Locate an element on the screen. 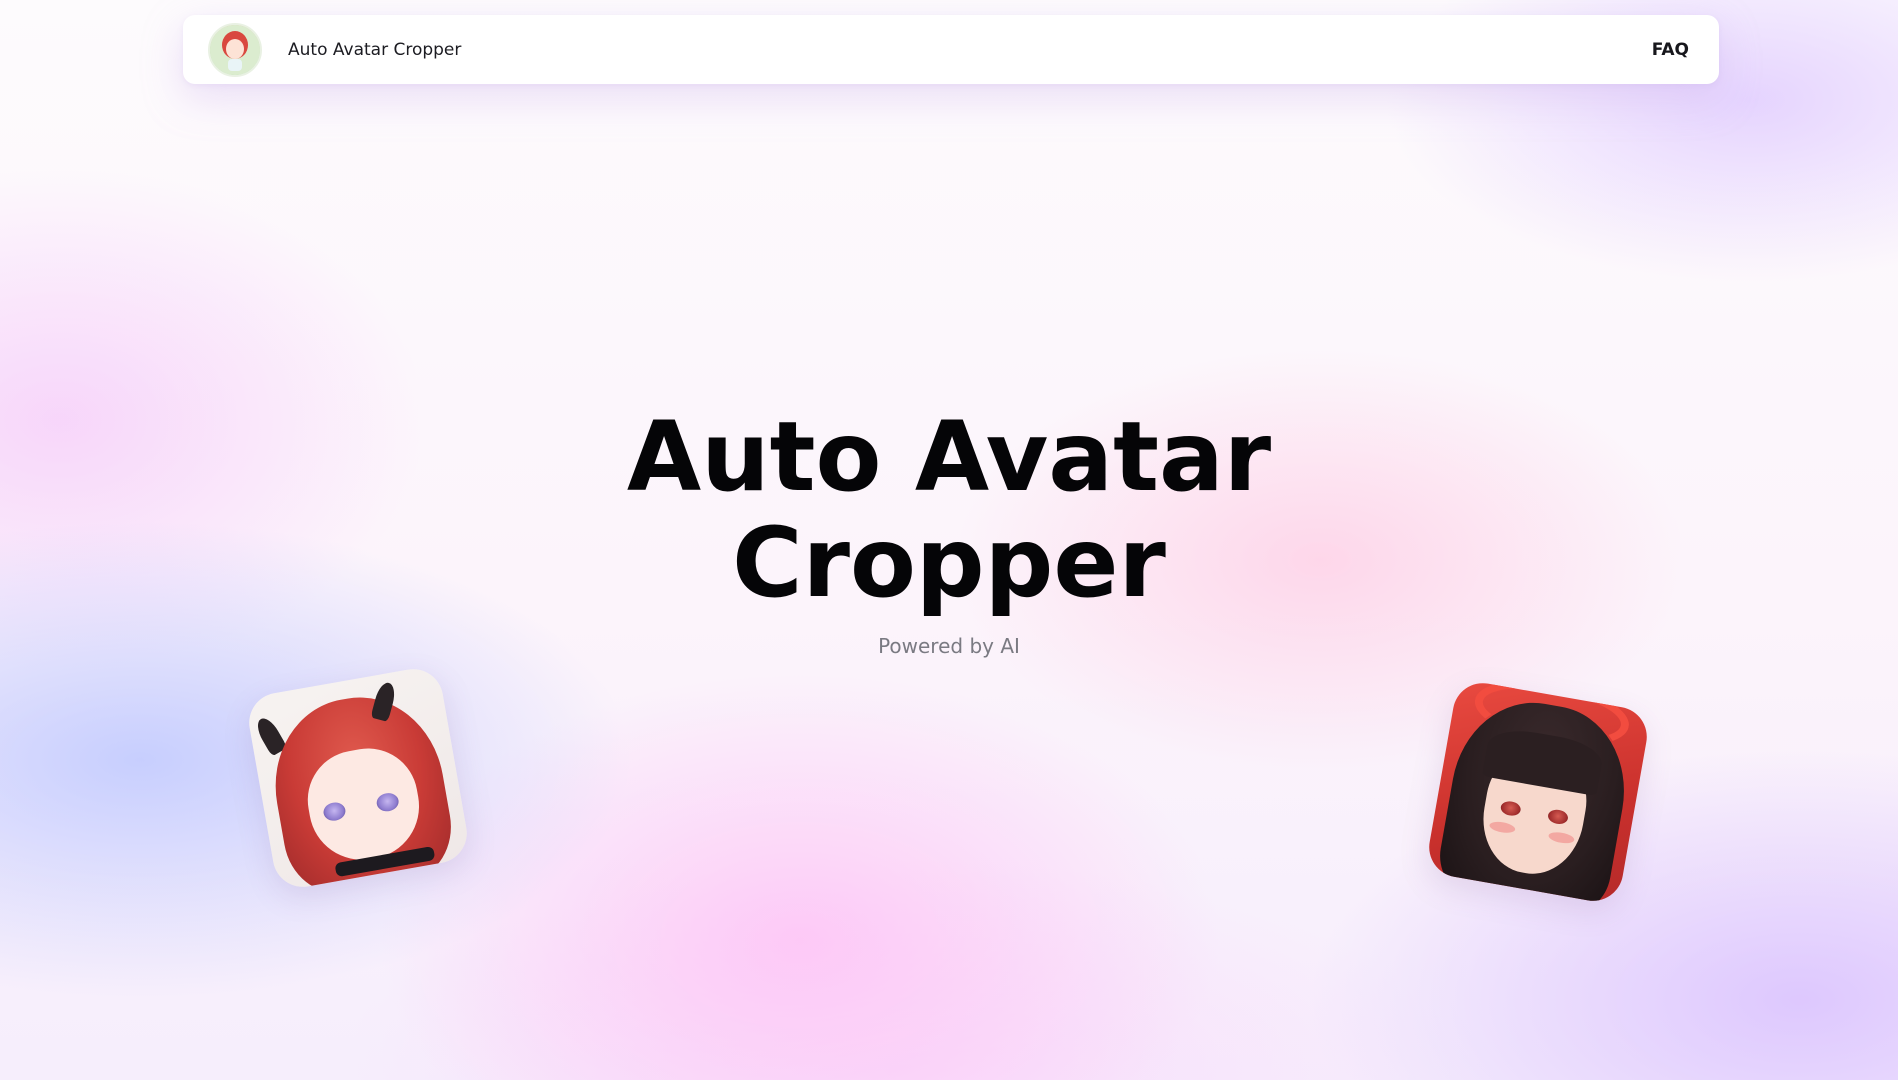  hero-subtitle: Powered by AI is located at coordinates (949, 646).